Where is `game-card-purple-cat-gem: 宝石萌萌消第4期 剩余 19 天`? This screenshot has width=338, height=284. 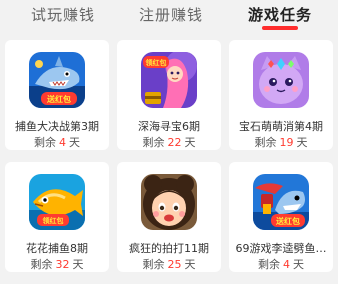
game-card-purple-cat-gem: 宝石萌萌消第4期 剩余 19 天 is located at coordinates (281, 95).